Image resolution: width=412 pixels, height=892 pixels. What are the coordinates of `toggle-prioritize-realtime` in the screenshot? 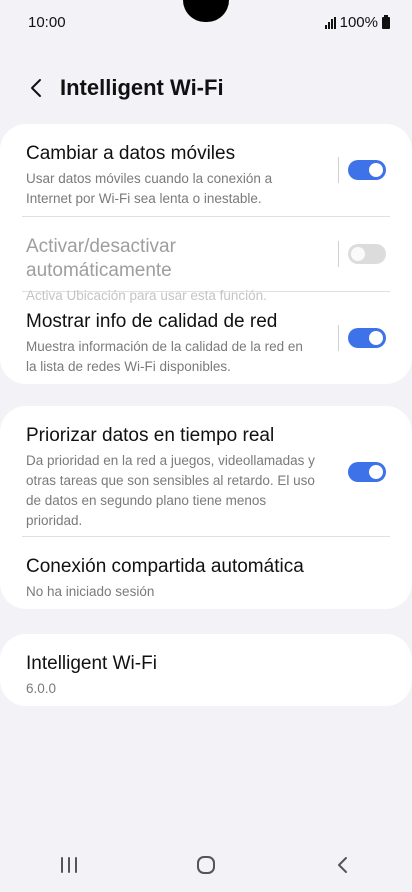 It's located at (367, 472).